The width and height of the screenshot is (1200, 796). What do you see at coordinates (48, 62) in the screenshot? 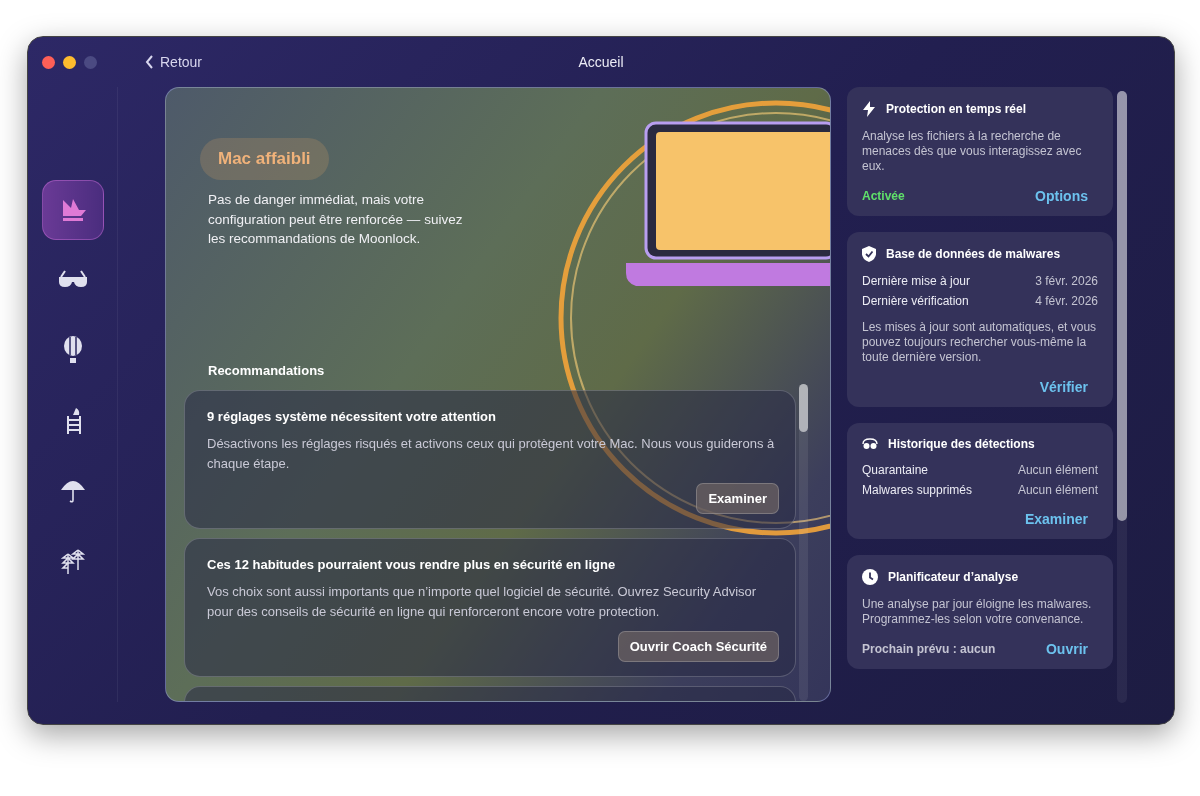
I see `close-button` at bounding box center [48, 62].